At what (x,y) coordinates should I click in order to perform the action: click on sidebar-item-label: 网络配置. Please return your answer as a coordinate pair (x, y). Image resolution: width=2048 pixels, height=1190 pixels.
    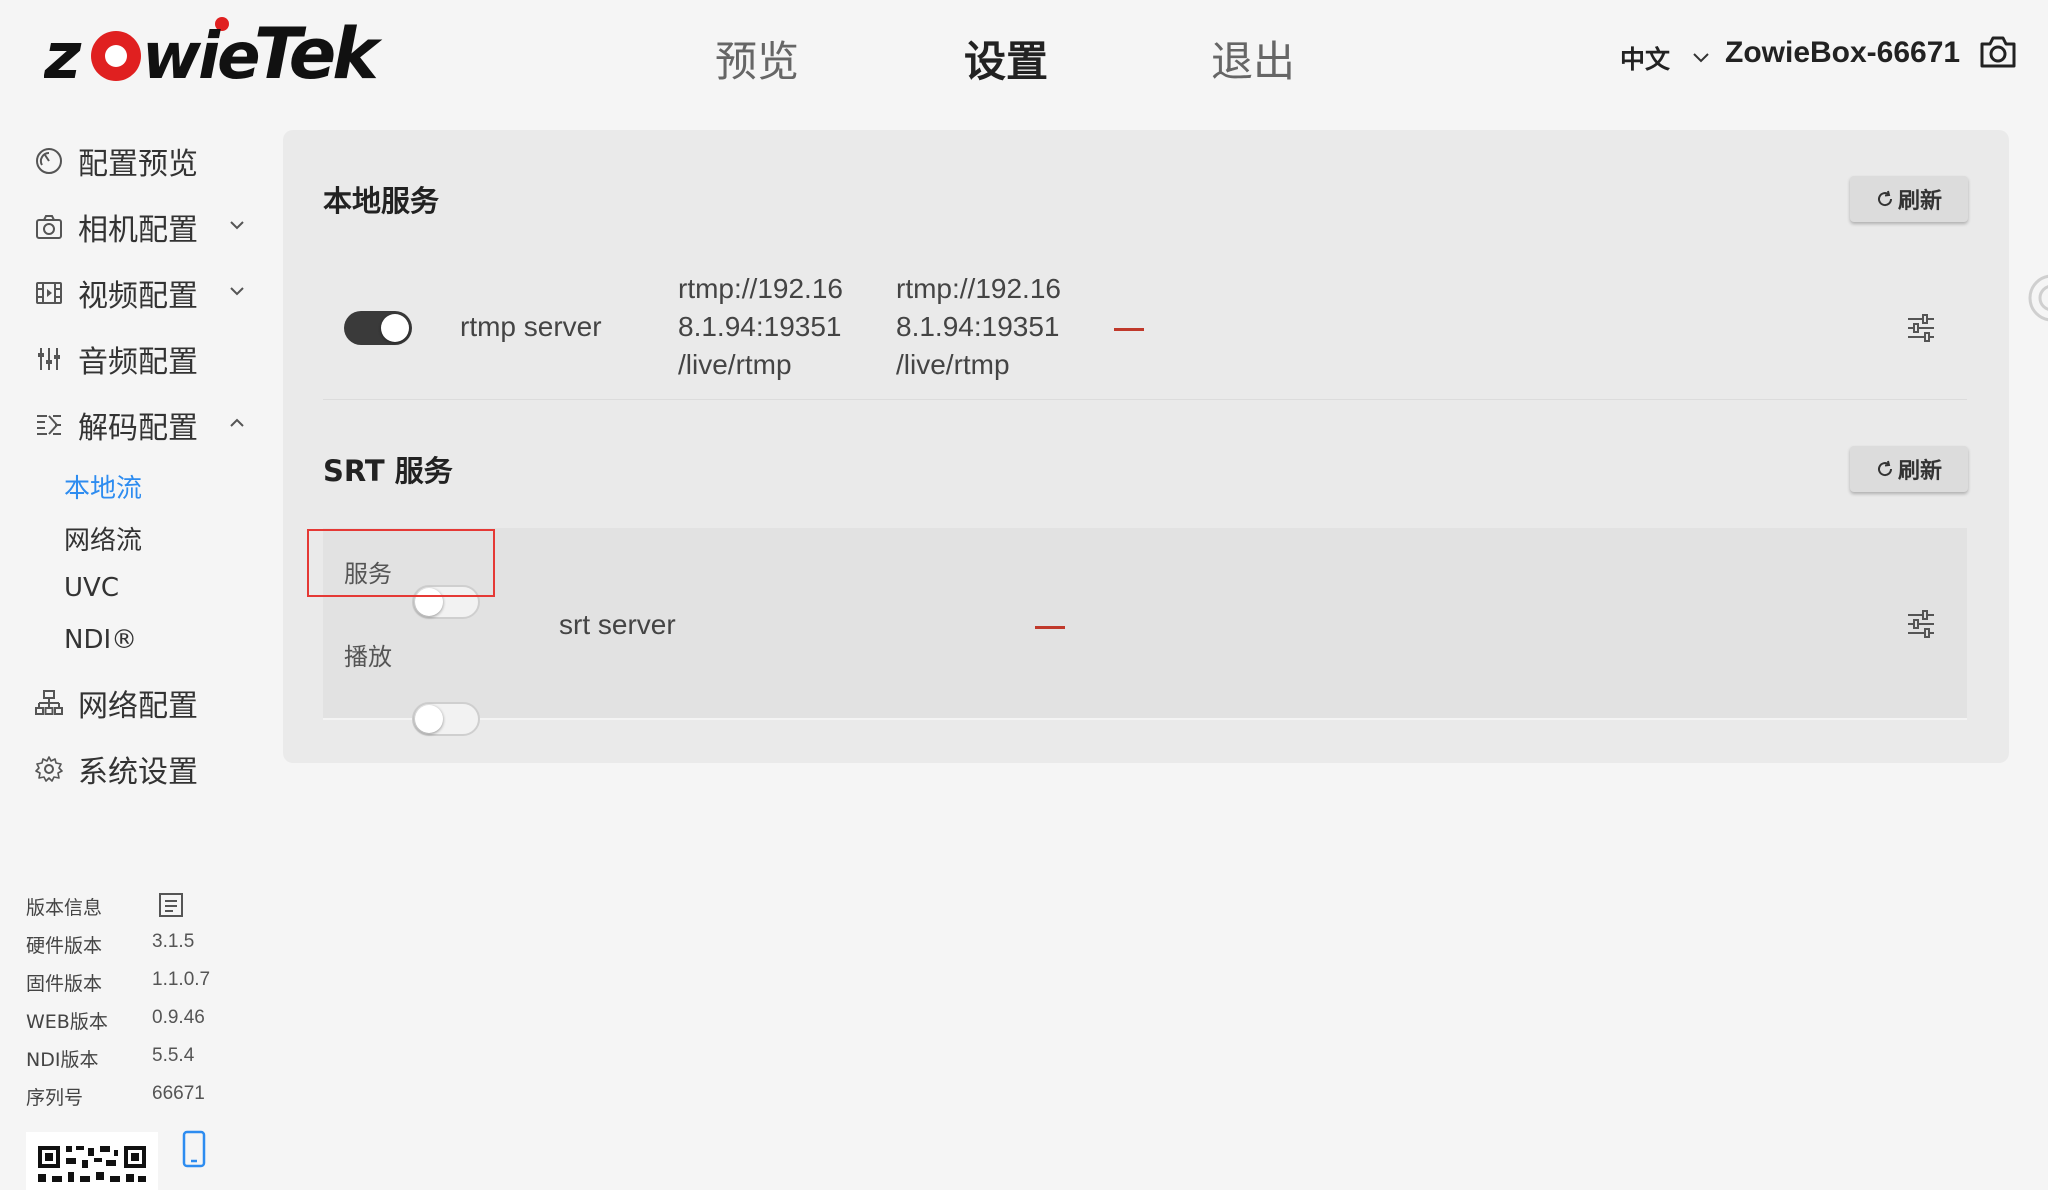
    Looking at the image, I should click on (138, 706).